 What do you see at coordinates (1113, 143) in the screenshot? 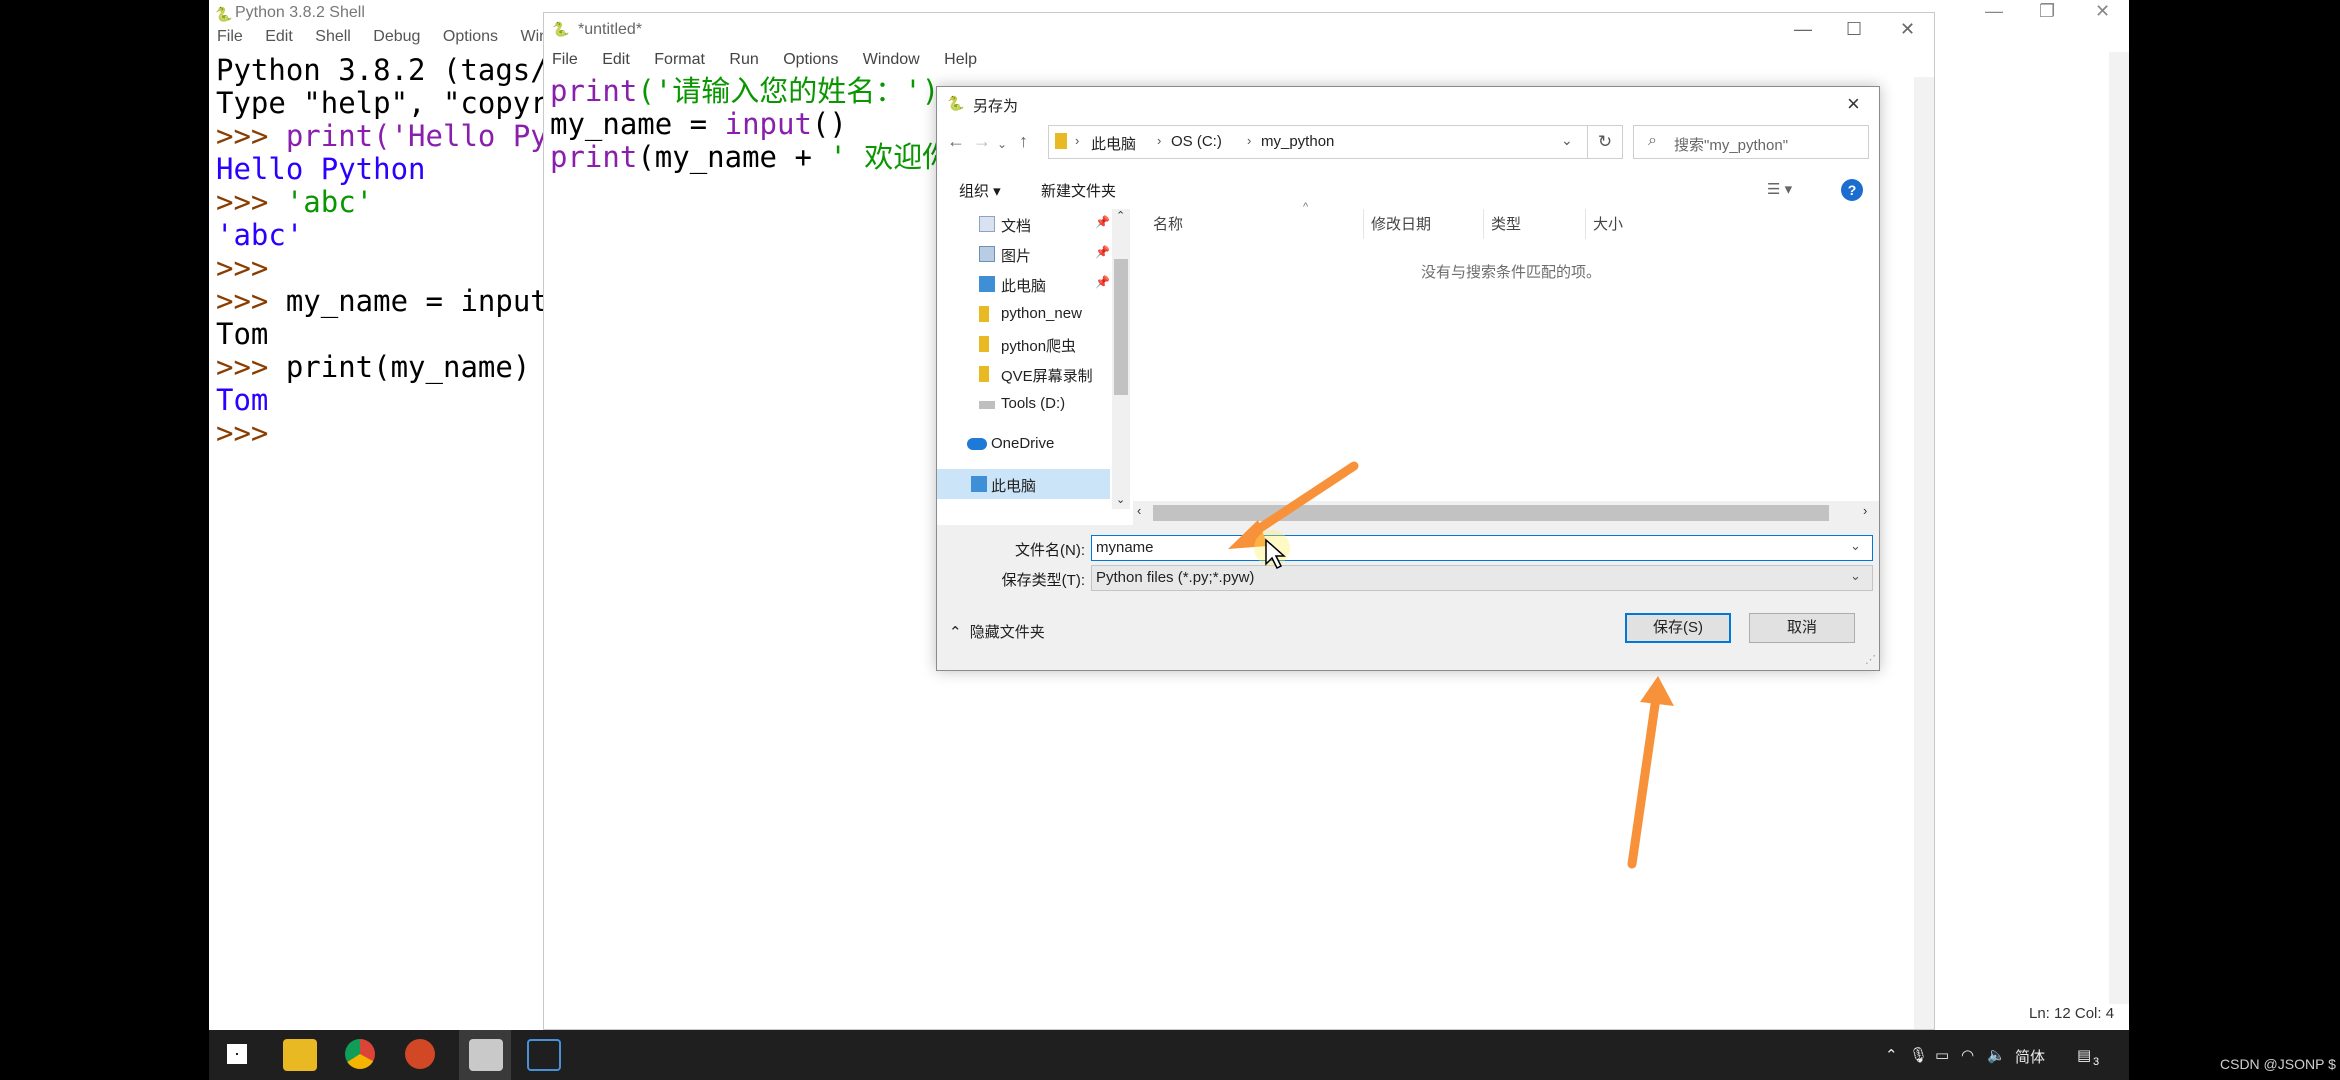
I see `breadcrumb-this-pc: 此电脑` at bounding box center [1113, 143].